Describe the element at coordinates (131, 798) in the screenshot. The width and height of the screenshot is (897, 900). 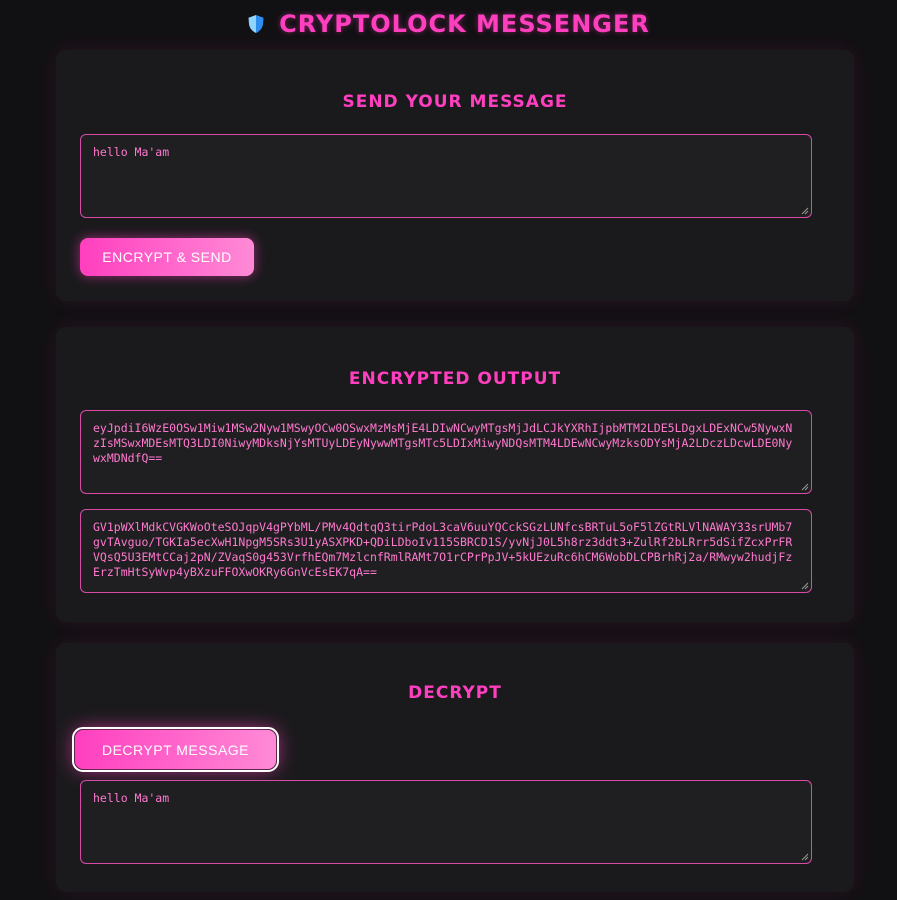
I see `decrypted-output-value: hello Ma'am` at that location.